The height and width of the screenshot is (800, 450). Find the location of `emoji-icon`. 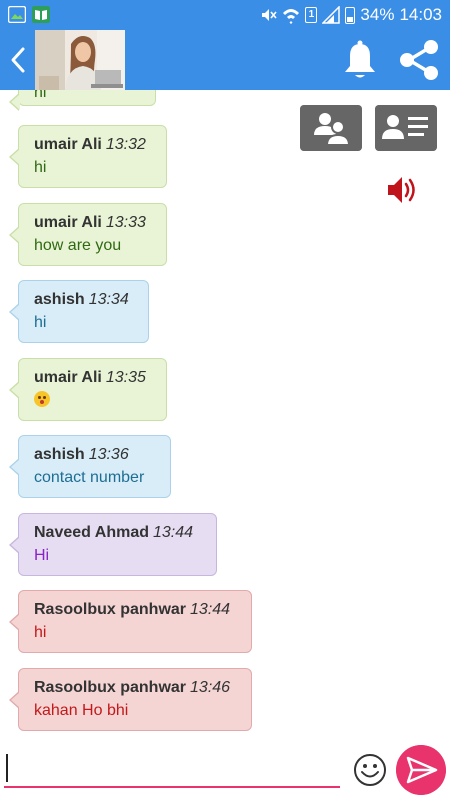

emoji-icon is located at coordinates (370, 770).